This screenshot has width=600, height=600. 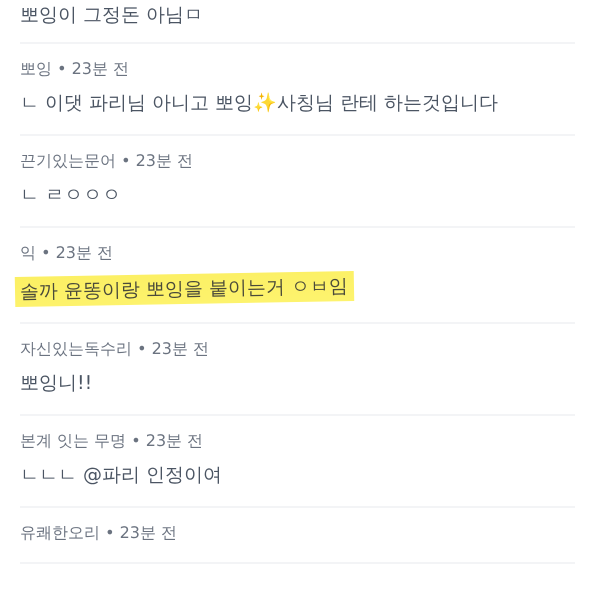 I want to click on comment-text: ㄴ 이댓 파리님 아니고 뽀잉✨사칭님 란테 하는것입니다, so click(x=259, y=103).